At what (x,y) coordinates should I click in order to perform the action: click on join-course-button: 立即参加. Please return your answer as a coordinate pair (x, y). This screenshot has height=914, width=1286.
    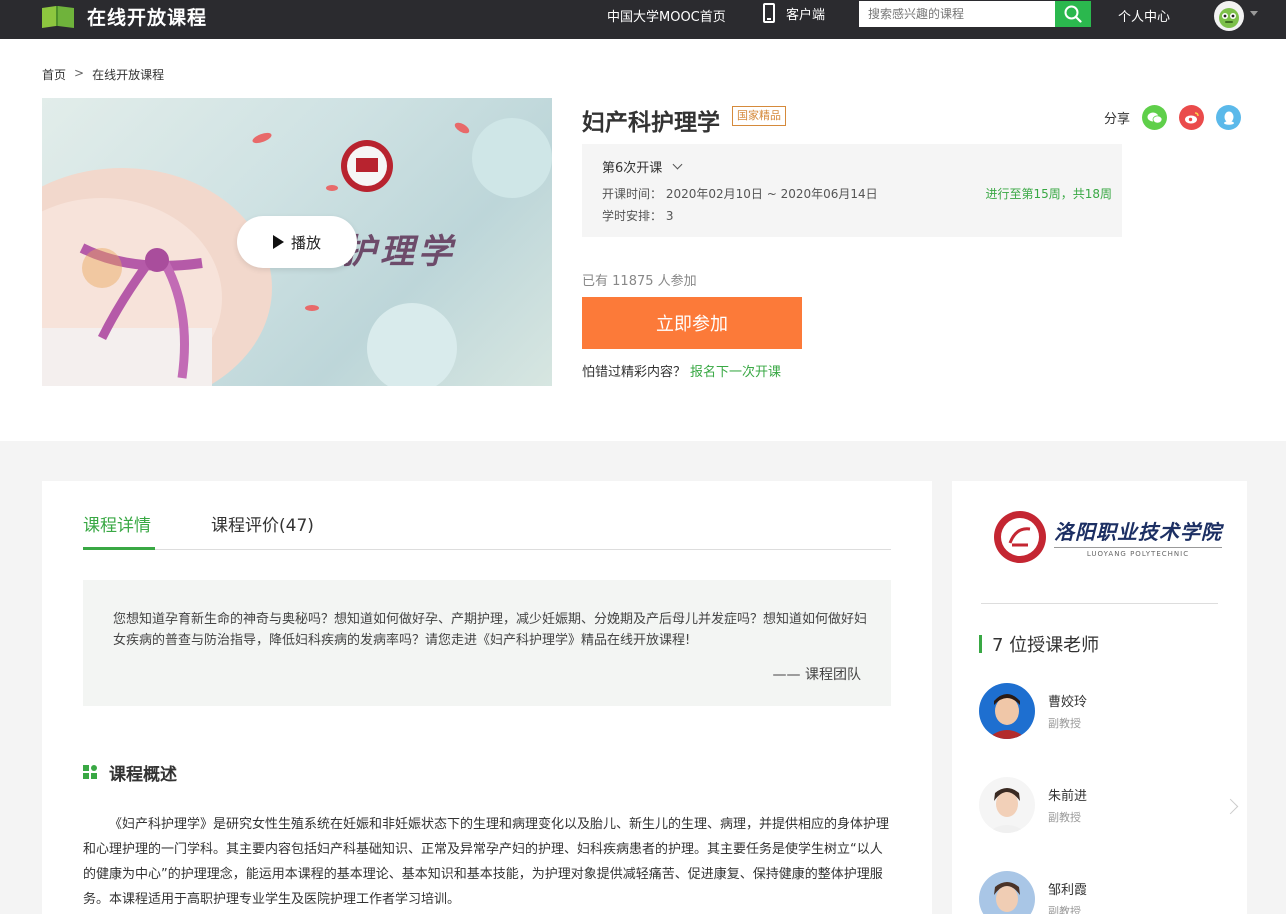
    Looking at the image, I should click on (692, 323).